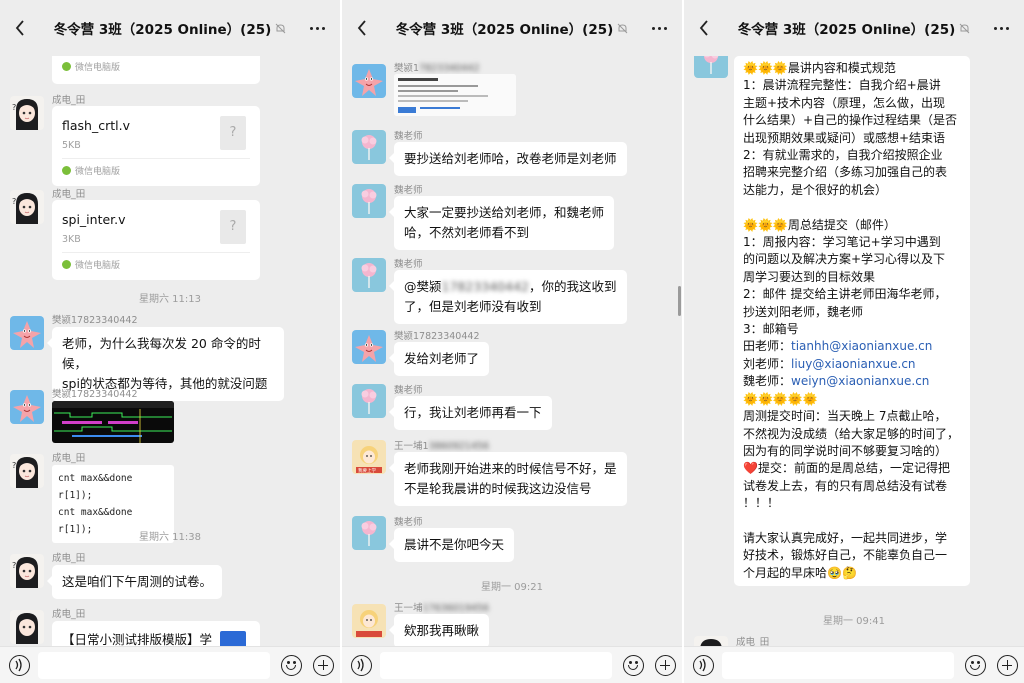 This screenshot has width=1024, height=683. What do you see at coordinates (113, 422) in the screenshot?
I see `waveform-screenshot-image` at bounding box center [113, 422].